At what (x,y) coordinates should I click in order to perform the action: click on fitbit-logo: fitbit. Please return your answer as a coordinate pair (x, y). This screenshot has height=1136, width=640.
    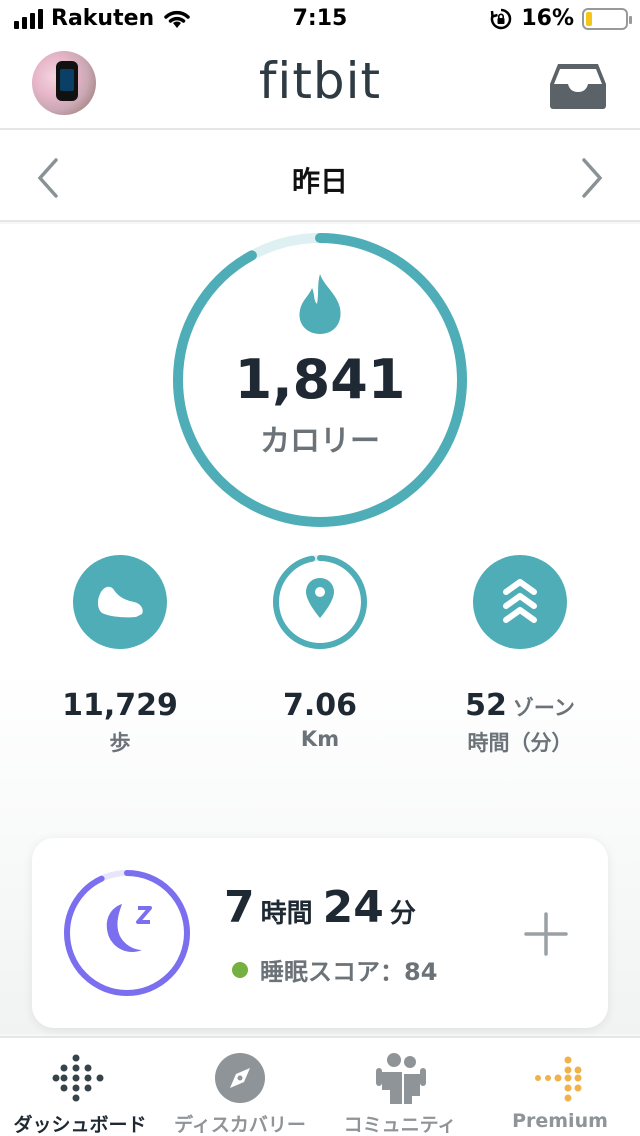
    Looking at the image, I should click on (320, 81).